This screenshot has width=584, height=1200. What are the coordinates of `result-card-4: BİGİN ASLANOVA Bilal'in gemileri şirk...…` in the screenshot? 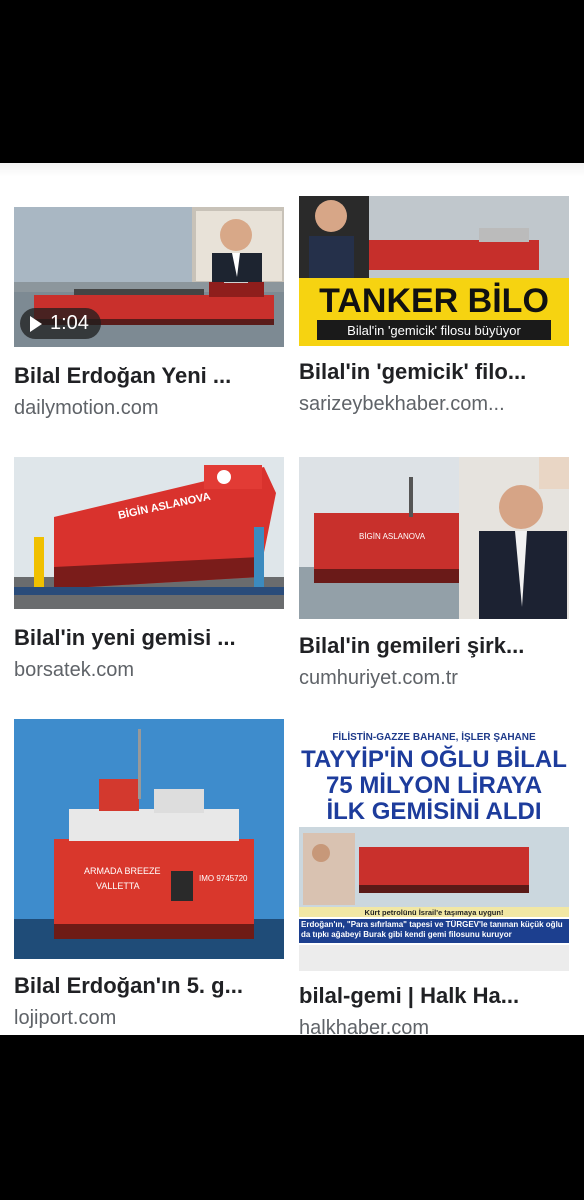 It's located at (435, 573).